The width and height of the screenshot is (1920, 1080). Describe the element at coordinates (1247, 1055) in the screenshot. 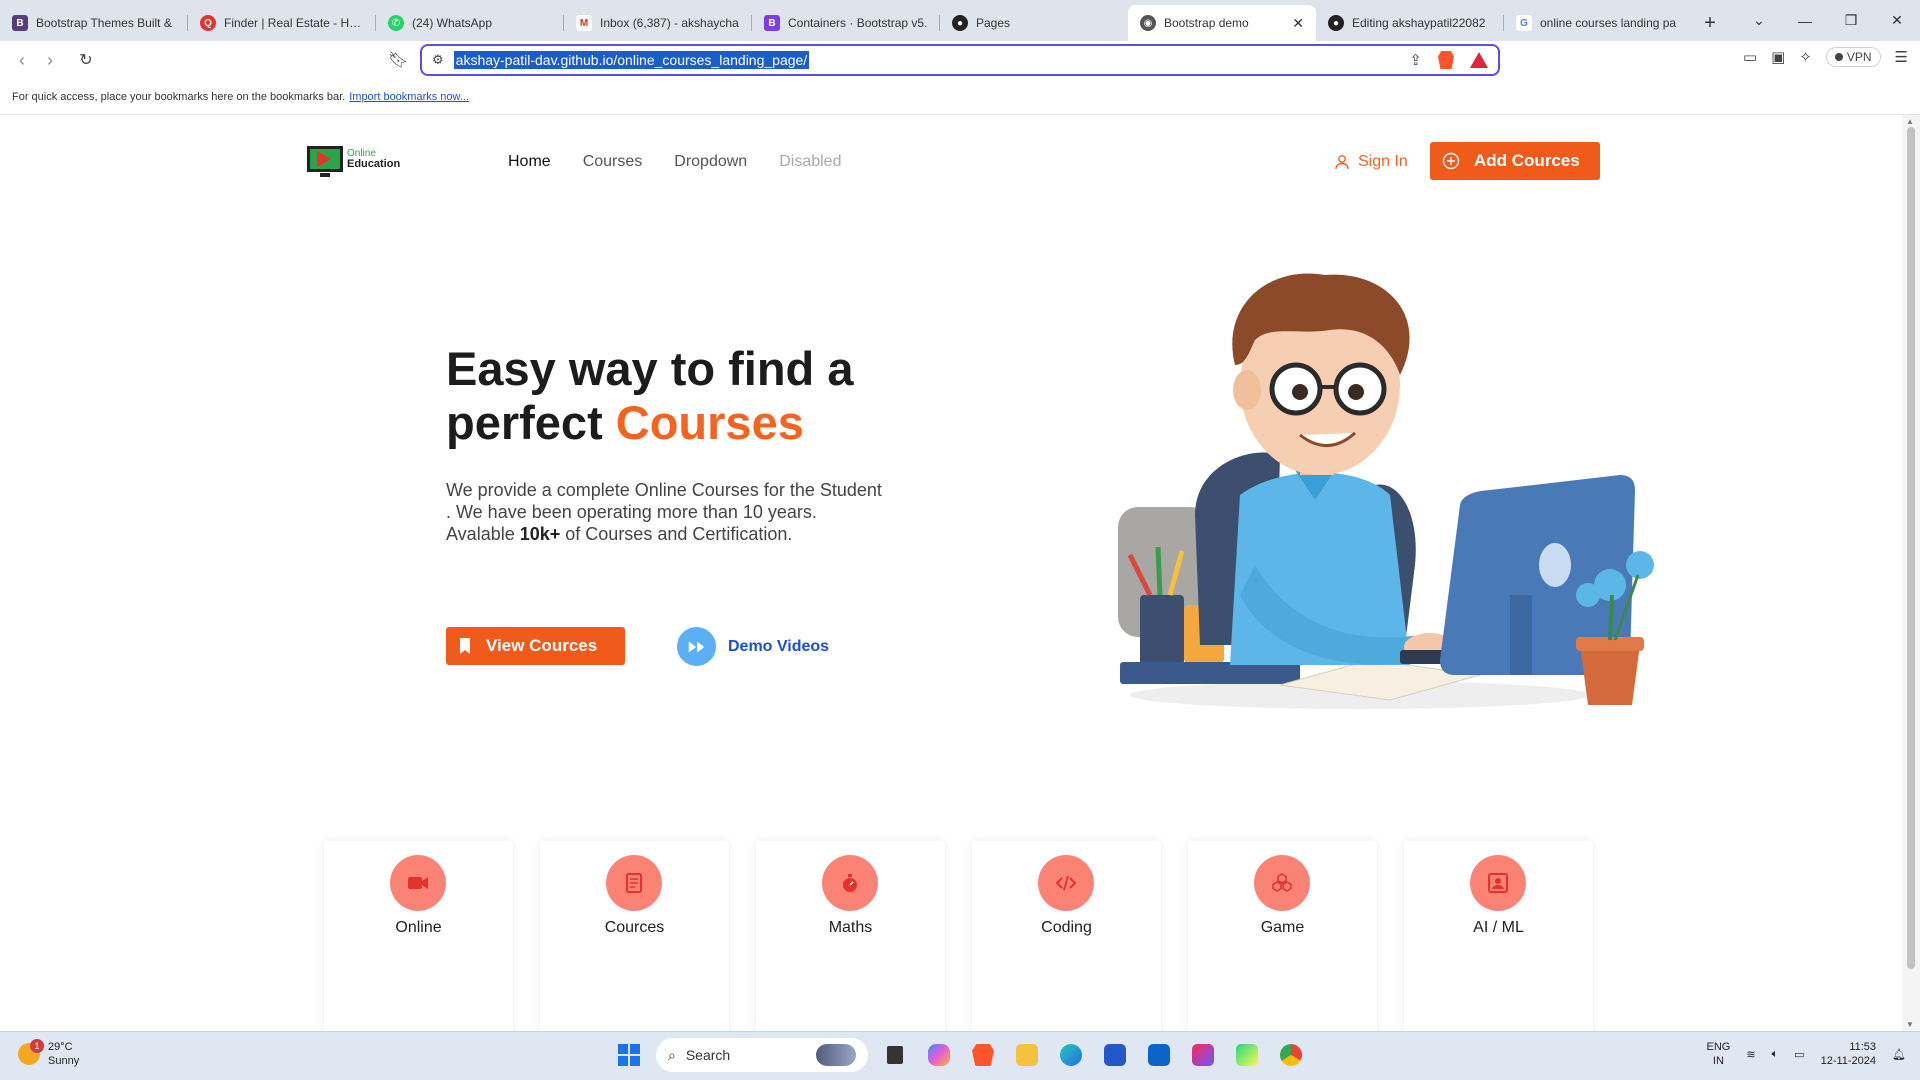

I see `pycharm-icon` at that location.